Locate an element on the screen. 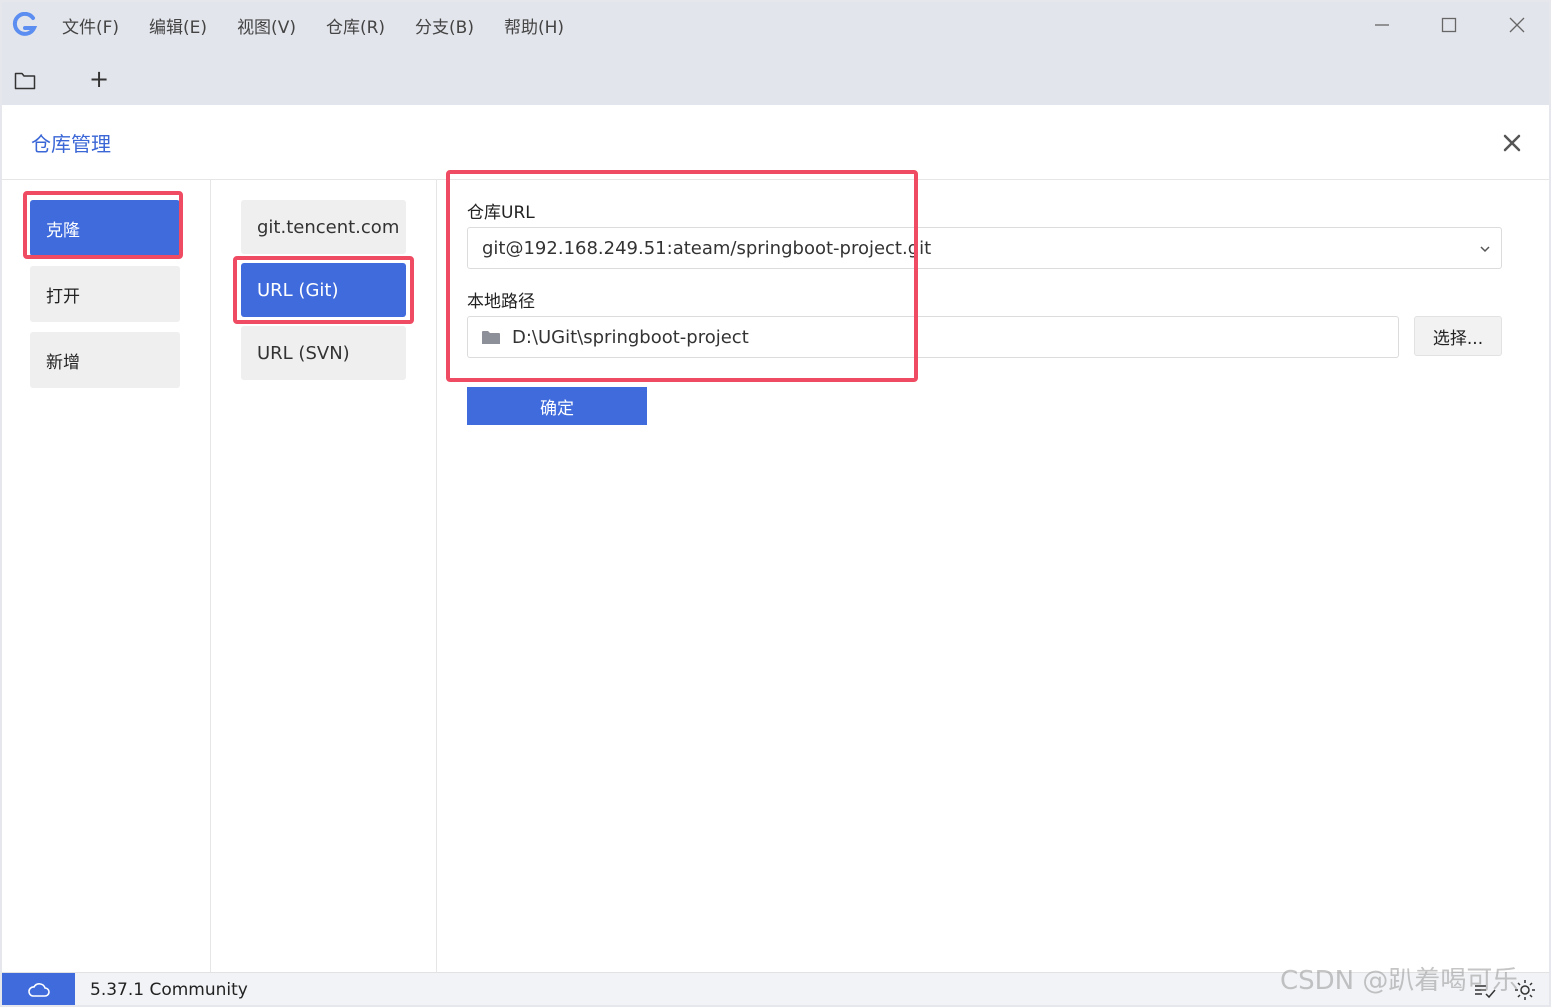 This screenshot has height=1007, width=1551. nav-open: 打开 is located at coordinates (105, 294).